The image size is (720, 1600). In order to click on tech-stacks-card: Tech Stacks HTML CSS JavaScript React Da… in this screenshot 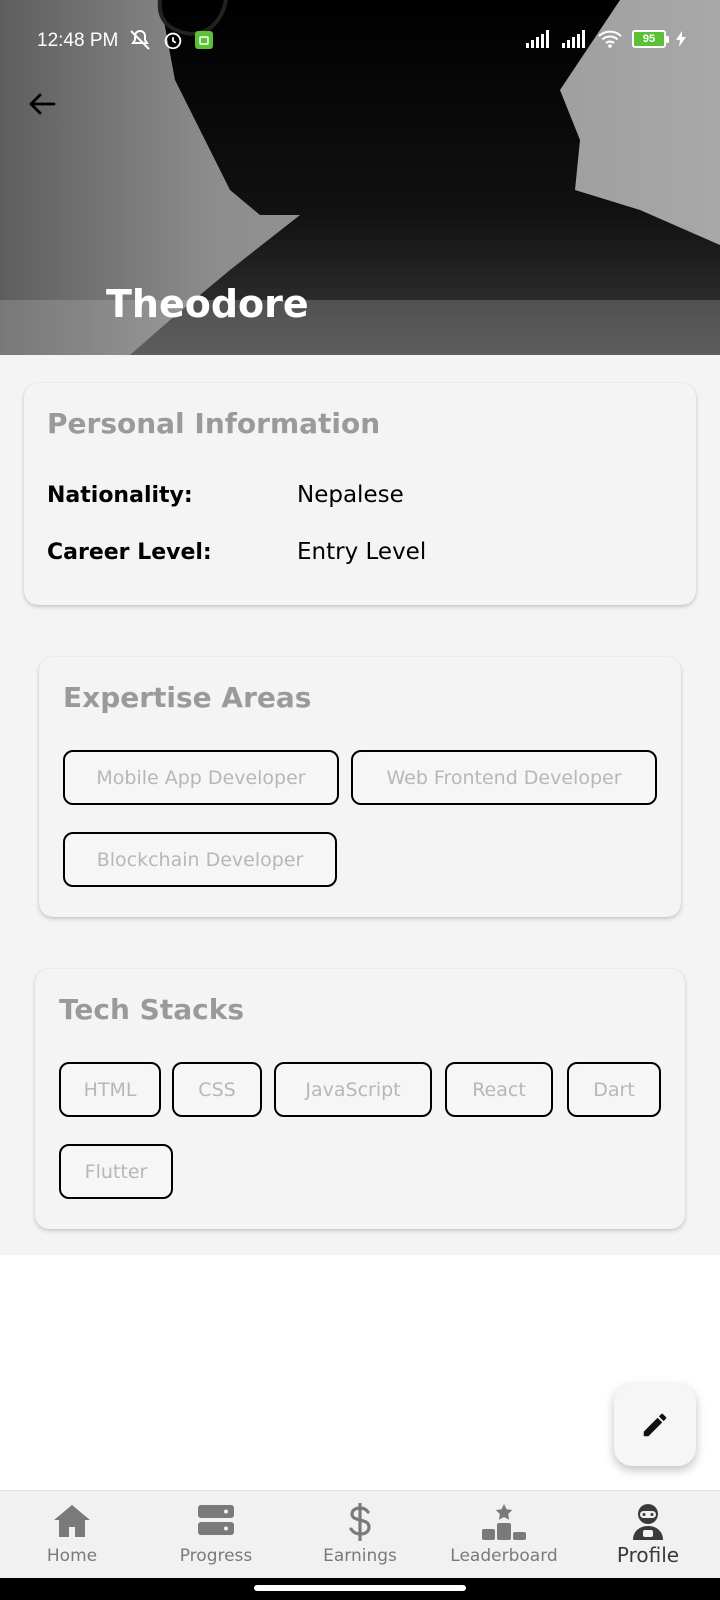, I will do `click(360, 1099)`.